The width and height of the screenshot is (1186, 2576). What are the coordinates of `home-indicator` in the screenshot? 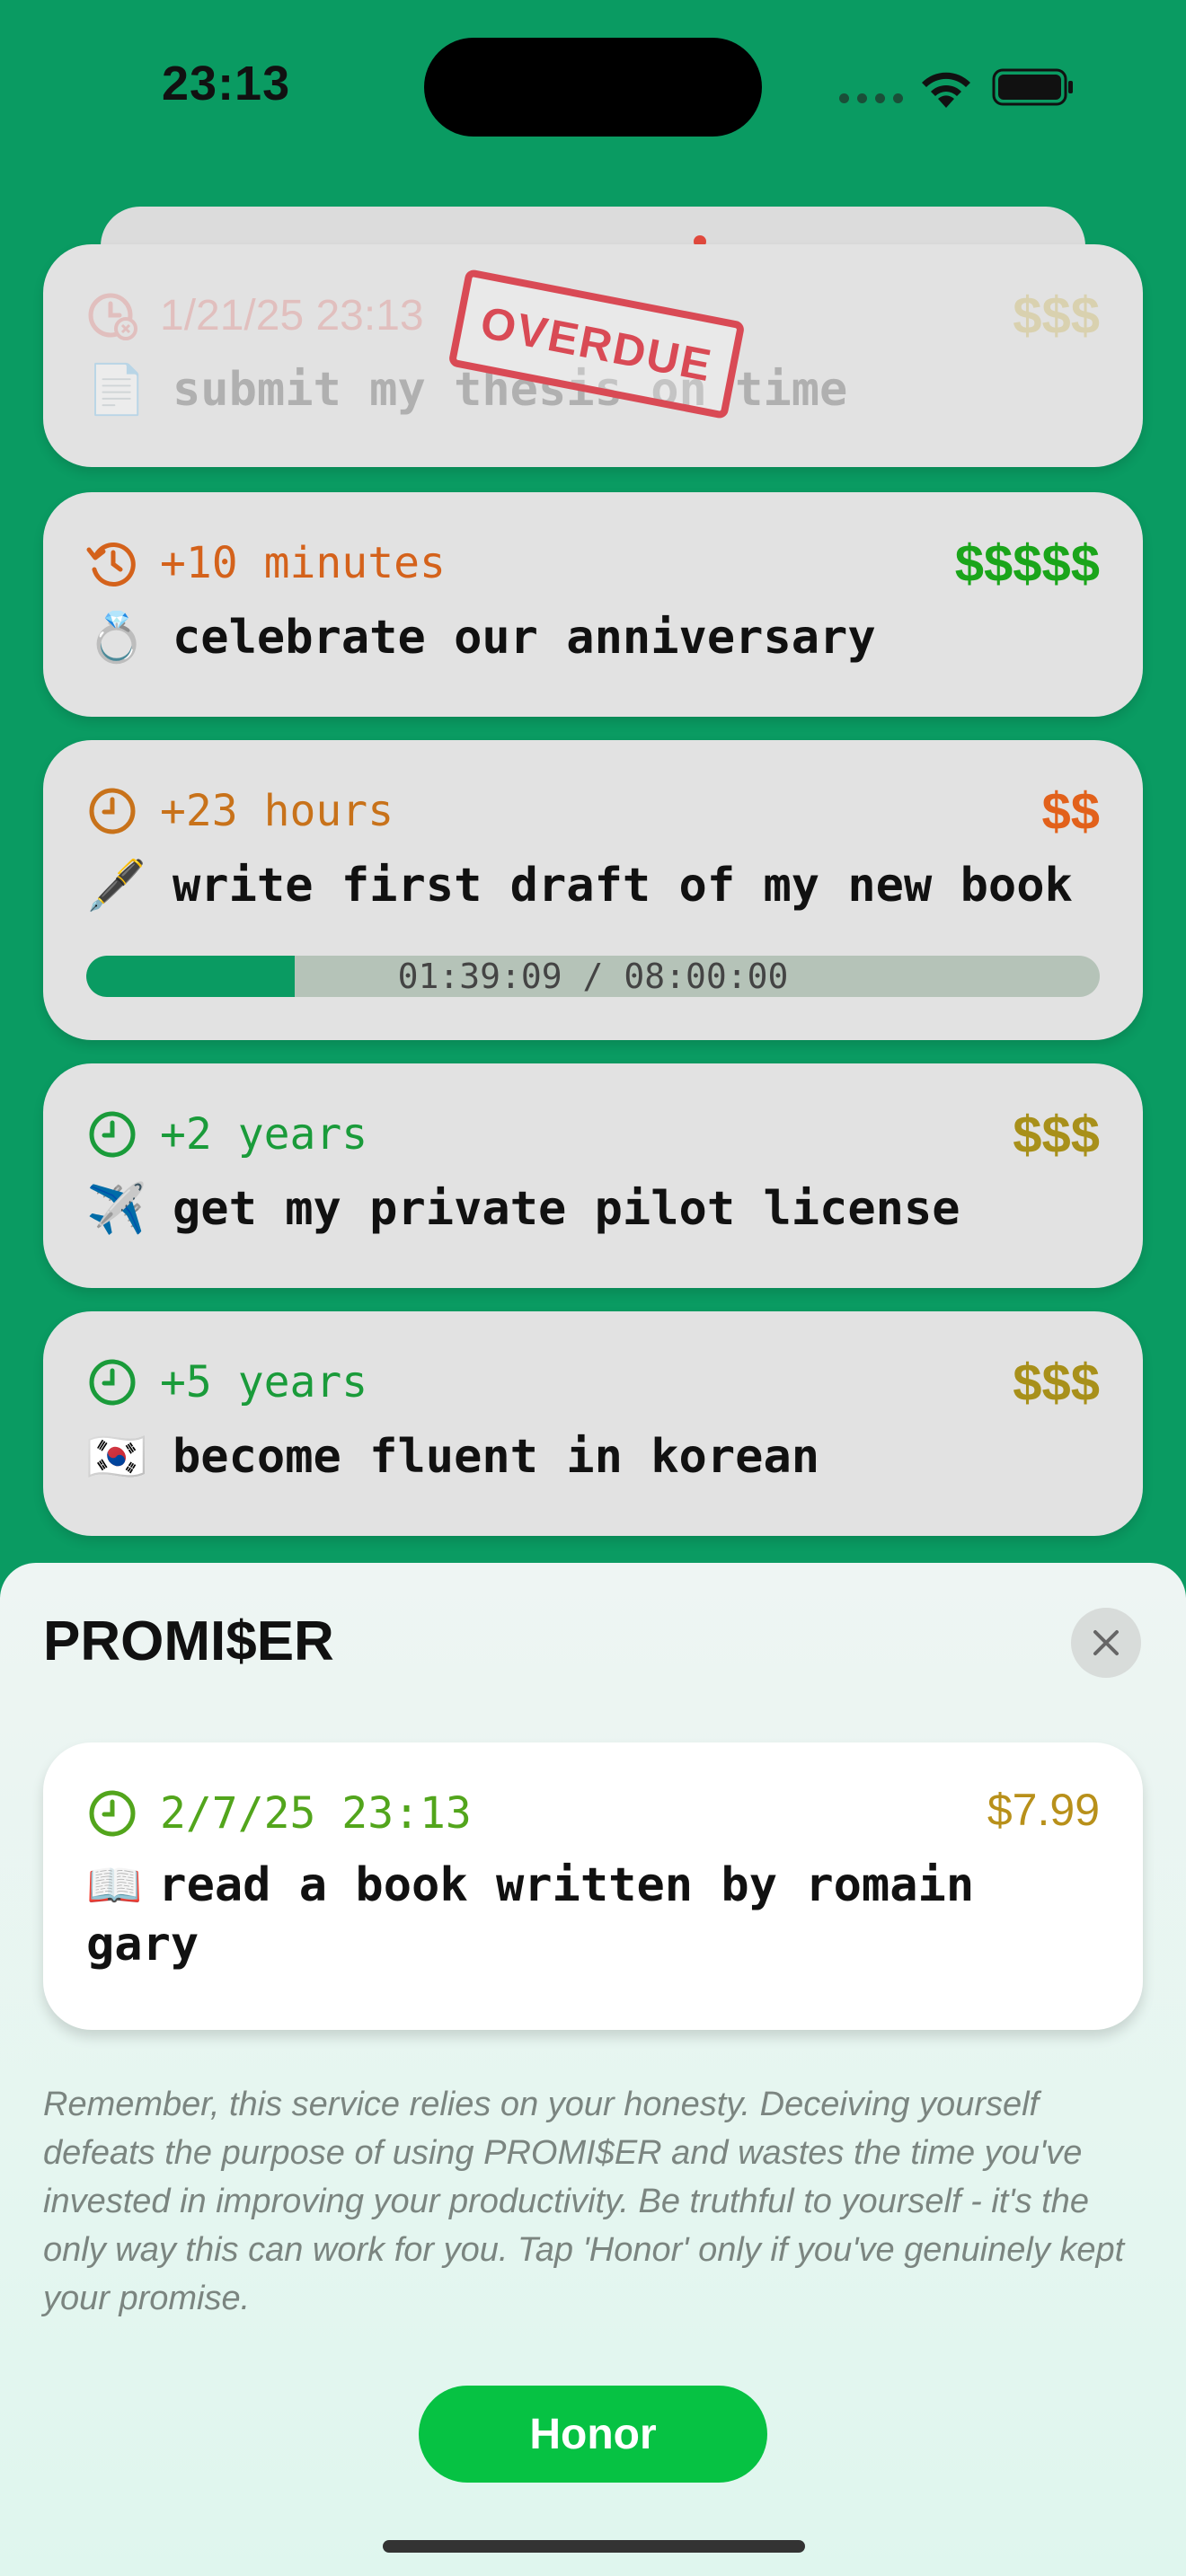 It's located at (594, 2546).